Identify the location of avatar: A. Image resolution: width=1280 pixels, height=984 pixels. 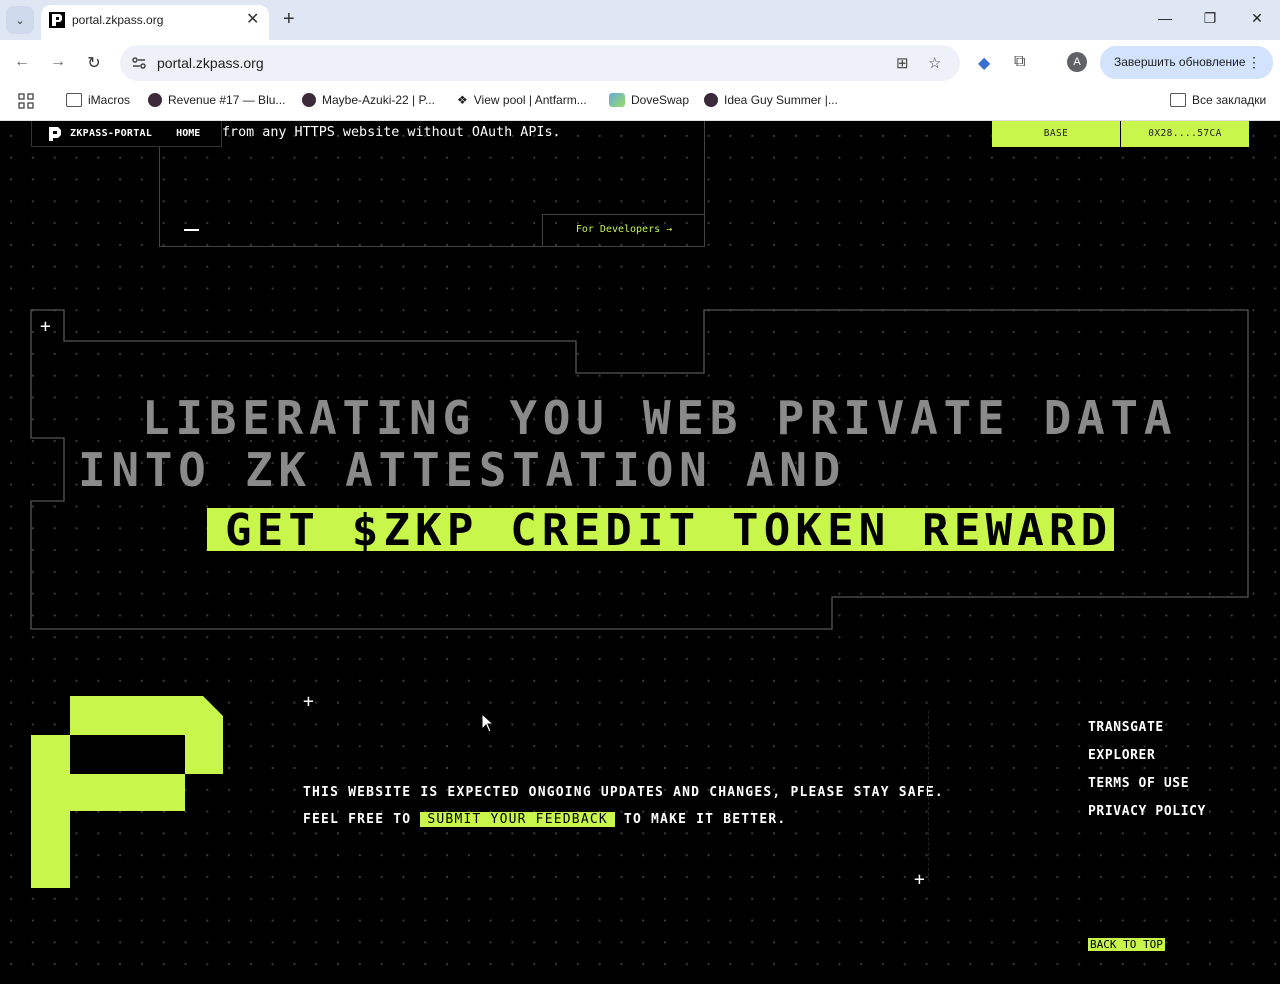
(1077, 62).